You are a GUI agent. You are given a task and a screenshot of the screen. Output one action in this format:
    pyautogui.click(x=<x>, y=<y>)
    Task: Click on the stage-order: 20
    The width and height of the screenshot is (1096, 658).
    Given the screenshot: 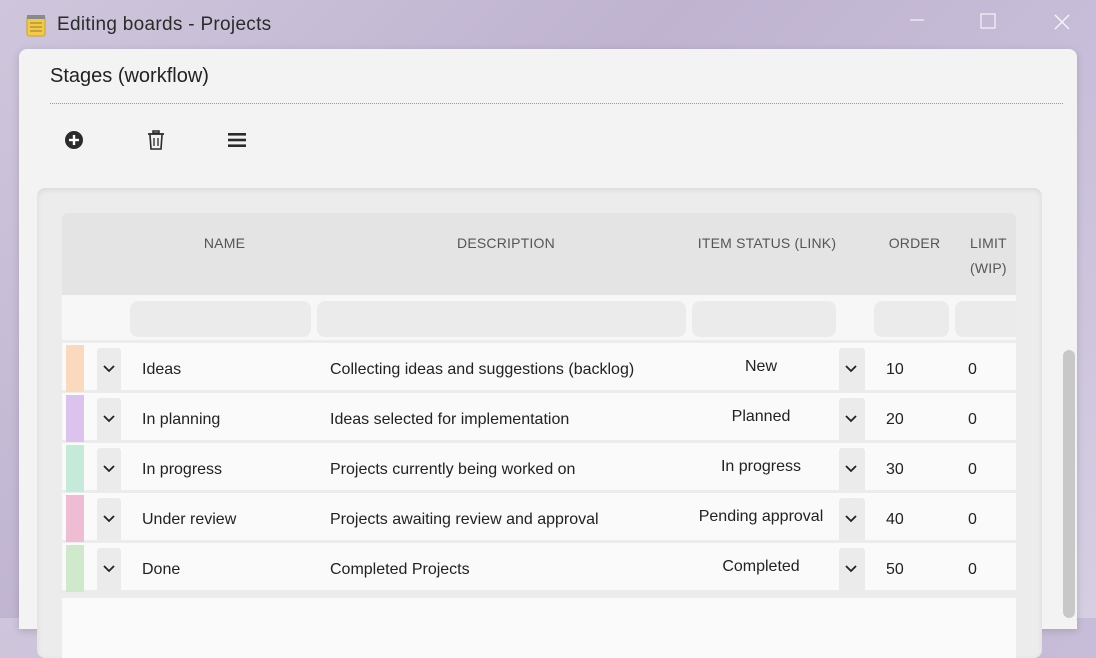 What is the action you would take?
    pyautogui.click(x=895, y=420)
    